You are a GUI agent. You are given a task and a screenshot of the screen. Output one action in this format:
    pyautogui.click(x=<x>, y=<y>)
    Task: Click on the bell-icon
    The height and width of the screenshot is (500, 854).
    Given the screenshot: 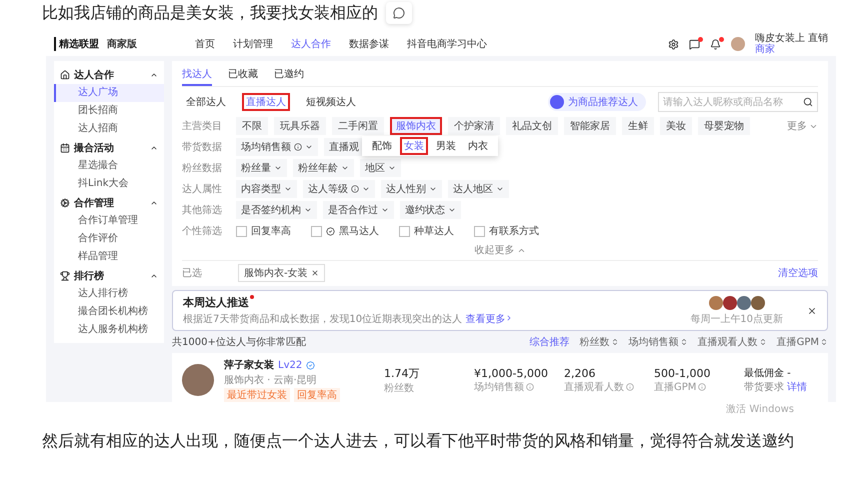 What is the action you would take?
    pyautogui.click(x=715, y=44)
    